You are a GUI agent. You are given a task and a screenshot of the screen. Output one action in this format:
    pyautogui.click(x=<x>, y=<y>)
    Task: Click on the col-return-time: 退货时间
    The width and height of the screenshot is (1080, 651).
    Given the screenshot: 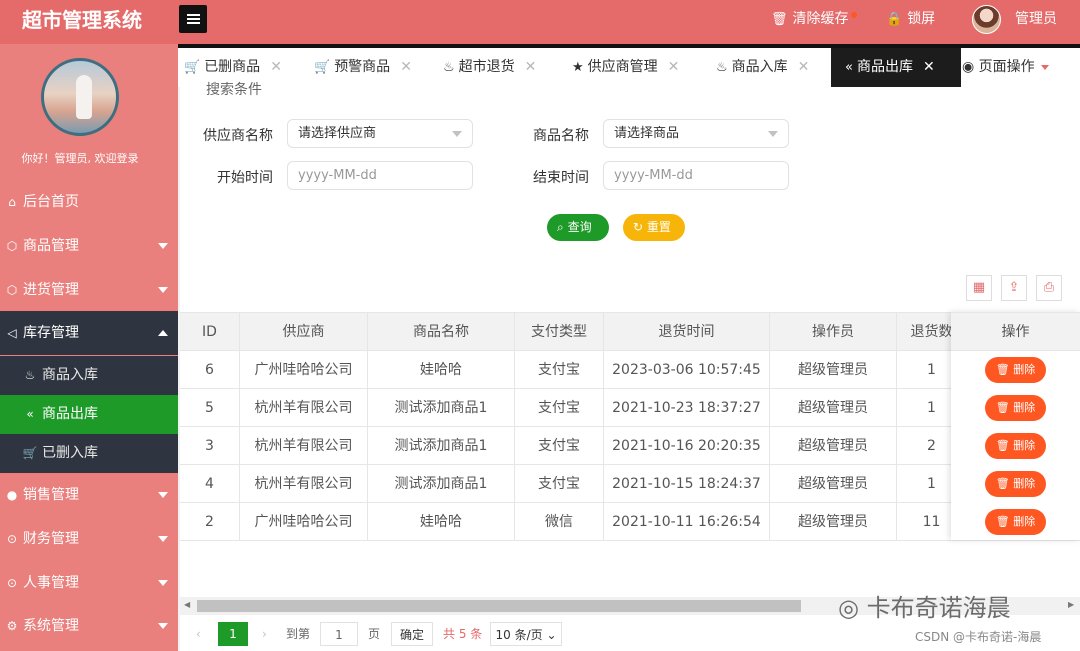 What is the action you would take?
    pyautogui.click(x=687, y=332)
    